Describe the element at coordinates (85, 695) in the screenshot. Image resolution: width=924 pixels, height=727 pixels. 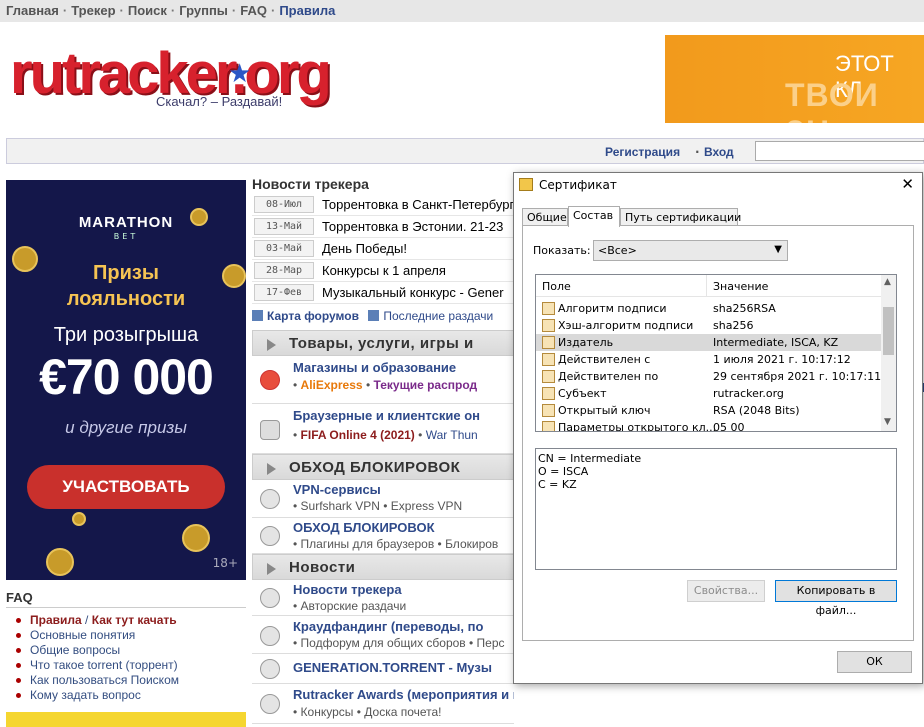
I see `faq-link: Кому задать вопрос` at that location.